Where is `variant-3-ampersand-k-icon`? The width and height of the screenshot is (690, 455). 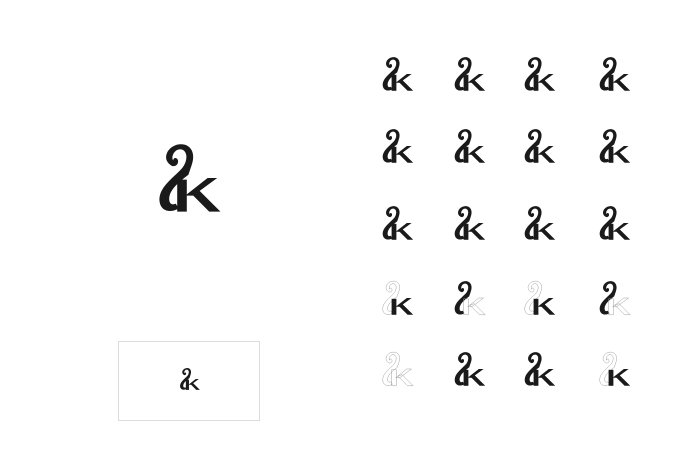 variant-3-ampersand-k-icon is located at coordinates (540, 74).